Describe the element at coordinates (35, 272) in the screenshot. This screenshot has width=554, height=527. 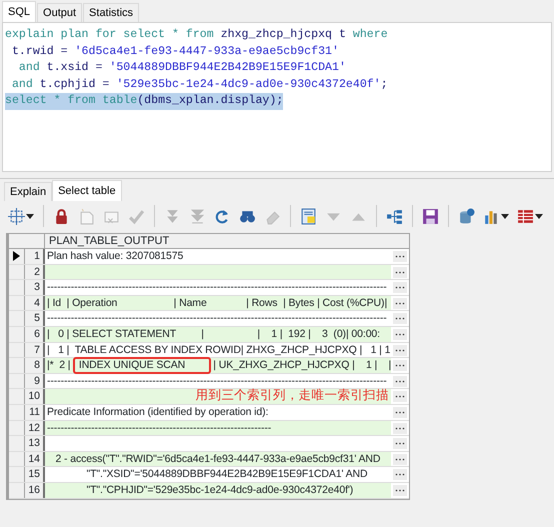
I see `row-number: 2` at that location.